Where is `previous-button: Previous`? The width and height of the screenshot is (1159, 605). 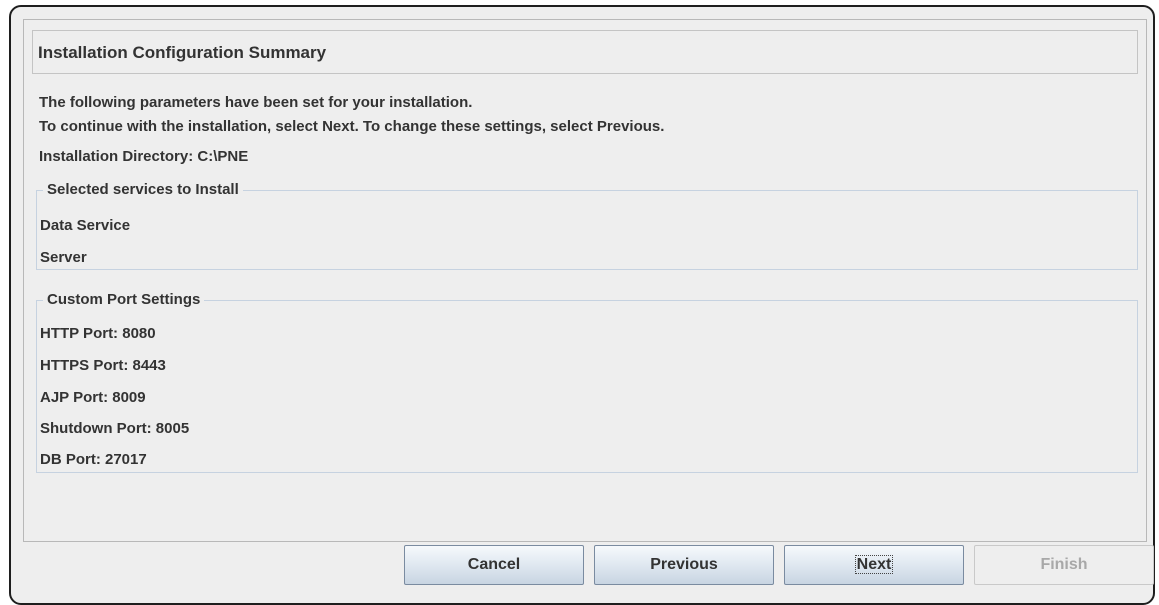 previous-button: Previous is located at coordinates (684, 565).